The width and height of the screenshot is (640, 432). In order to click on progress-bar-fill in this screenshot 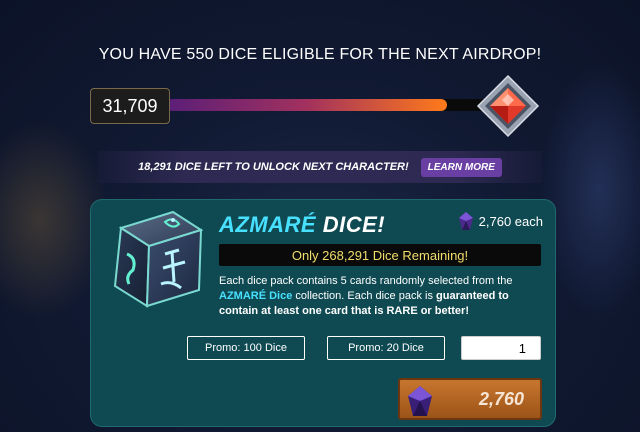, I will do `click(307, 105)`.